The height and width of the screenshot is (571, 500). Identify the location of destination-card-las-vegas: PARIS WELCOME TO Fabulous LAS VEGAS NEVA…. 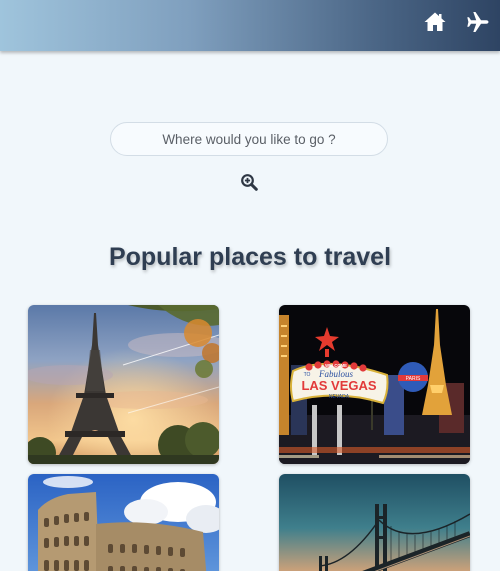
(374, 384).